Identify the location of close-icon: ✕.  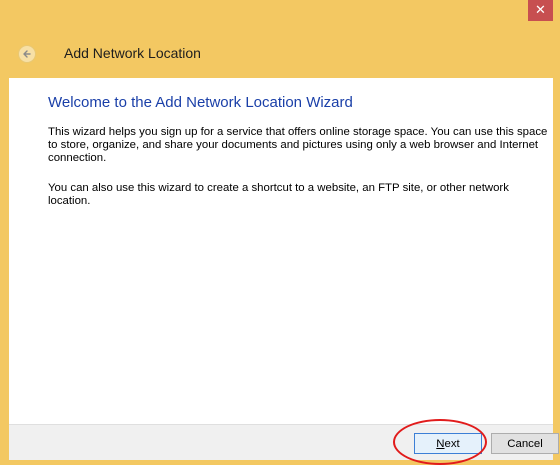
(540, 9).